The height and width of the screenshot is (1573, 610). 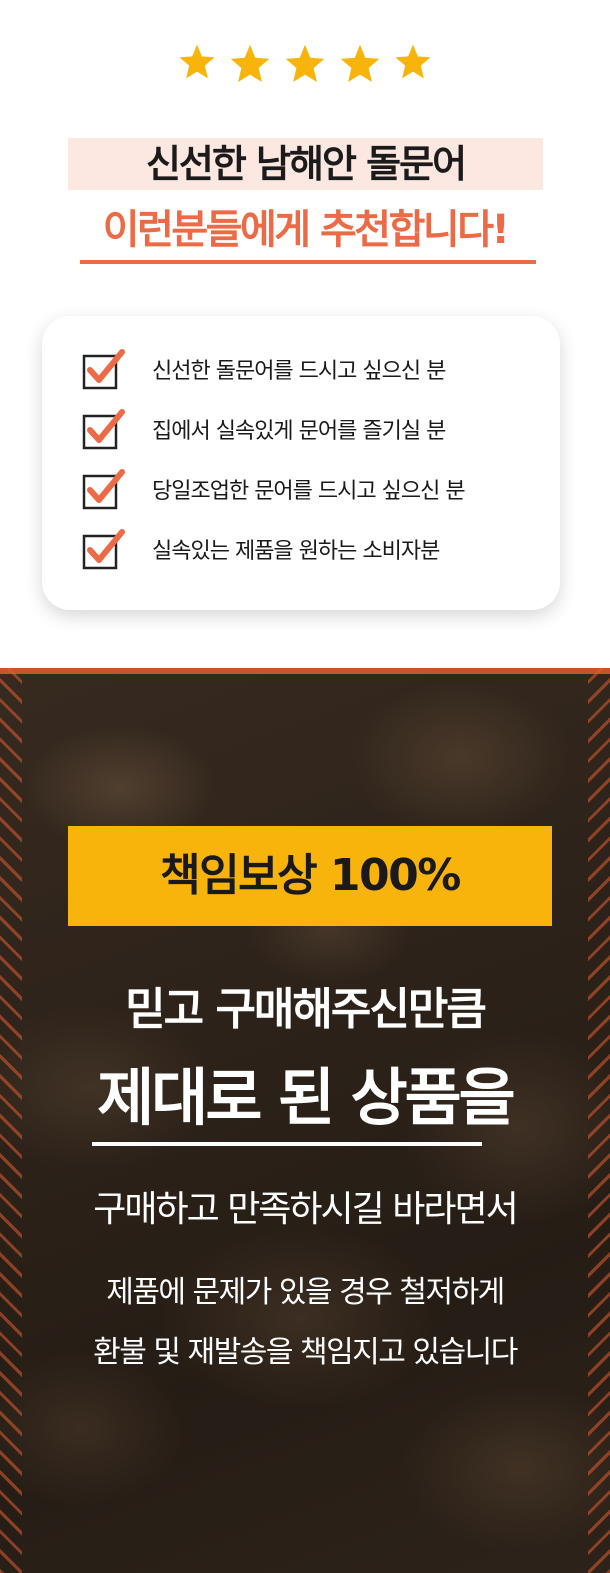 What do you see at coordinates (305, 1352) in the screenshot?
I see `guarantee-line-5: 환불 및 재발송을 책임지고 있습니다` at bounding box center [305, 1352].